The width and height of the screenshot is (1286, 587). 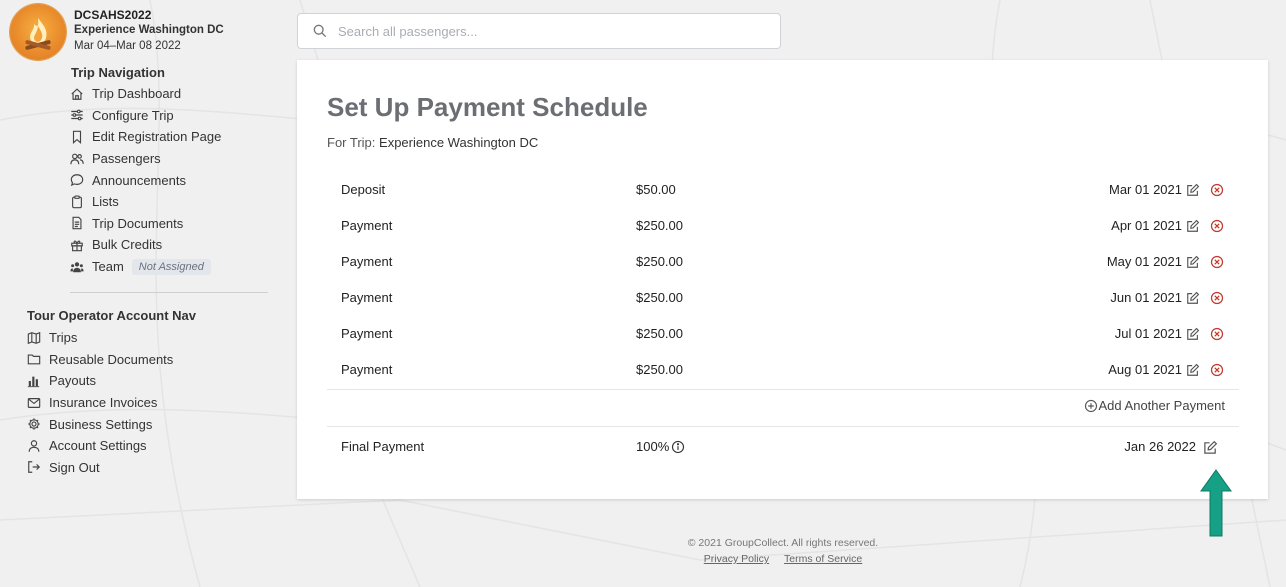 What do you see at coordinates (1146, 297) in the screenshot?
I see `payment-date: Jun 01 2021` at bounding box center [1146, 297].